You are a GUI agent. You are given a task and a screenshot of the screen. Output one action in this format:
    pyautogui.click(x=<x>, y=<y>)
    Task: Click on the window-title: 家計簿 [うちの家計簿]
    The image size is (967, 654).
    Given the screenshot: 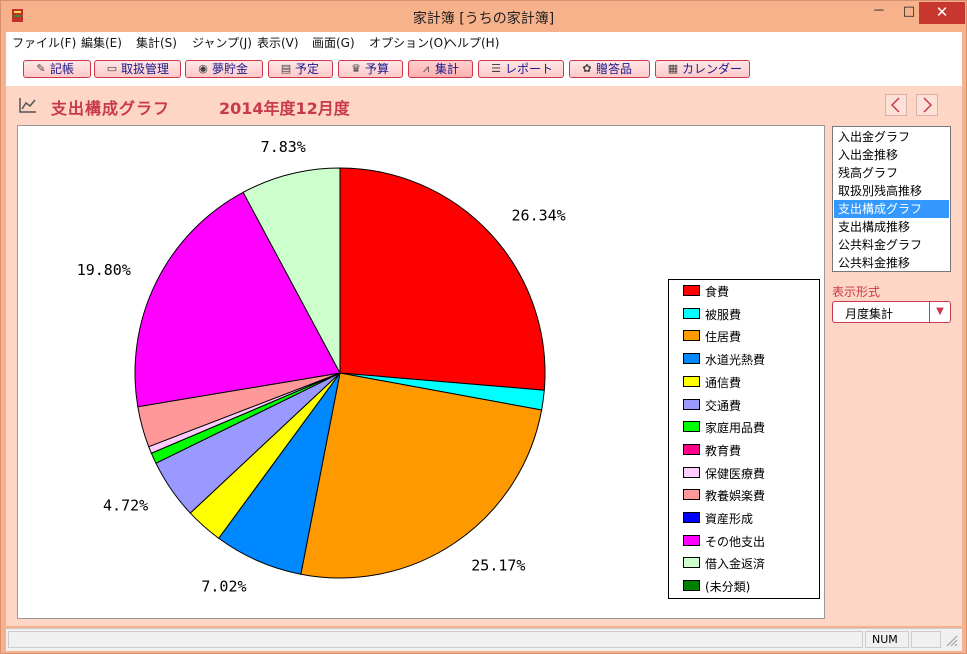 What is the action you would take?
    pyautogui.click(x=483, y=19)
    